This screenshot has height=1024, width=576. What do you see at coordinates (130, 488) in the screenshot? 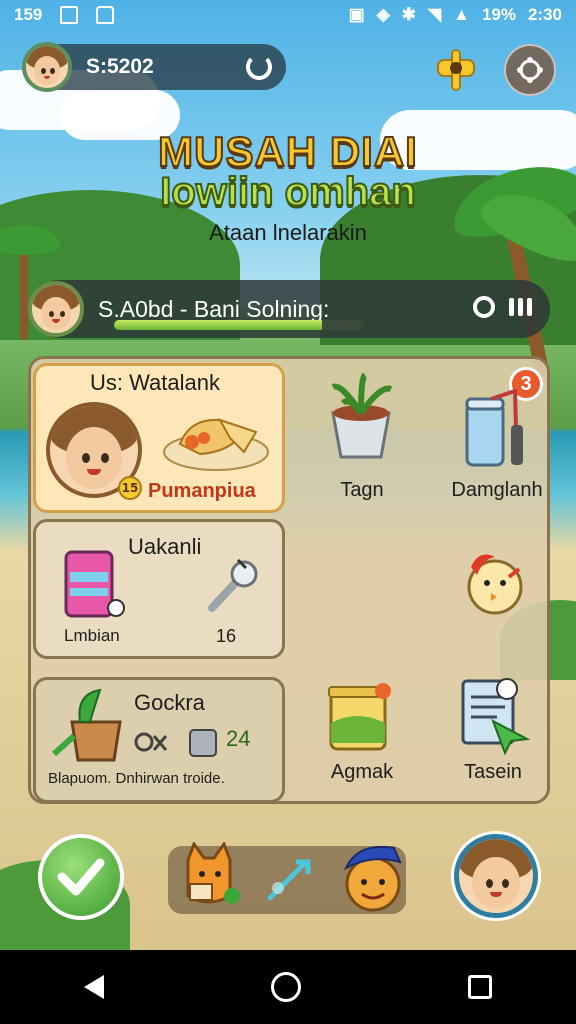
I see `level-badge: 15` at bounding box center [130, 488].